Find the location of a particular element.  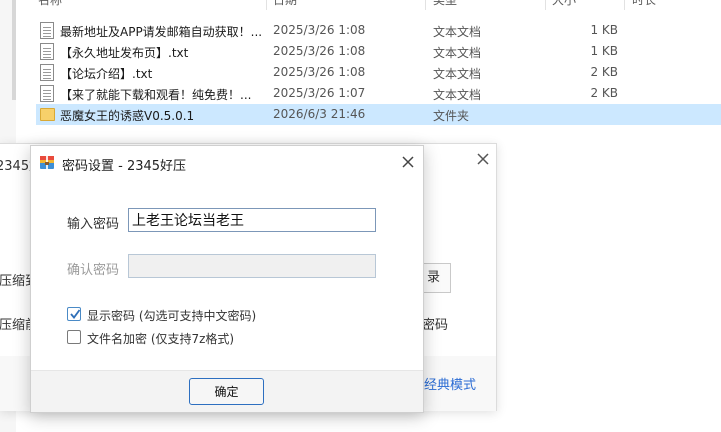

confirm-password-label: 确认密码 is located at coordinates (93, 270).